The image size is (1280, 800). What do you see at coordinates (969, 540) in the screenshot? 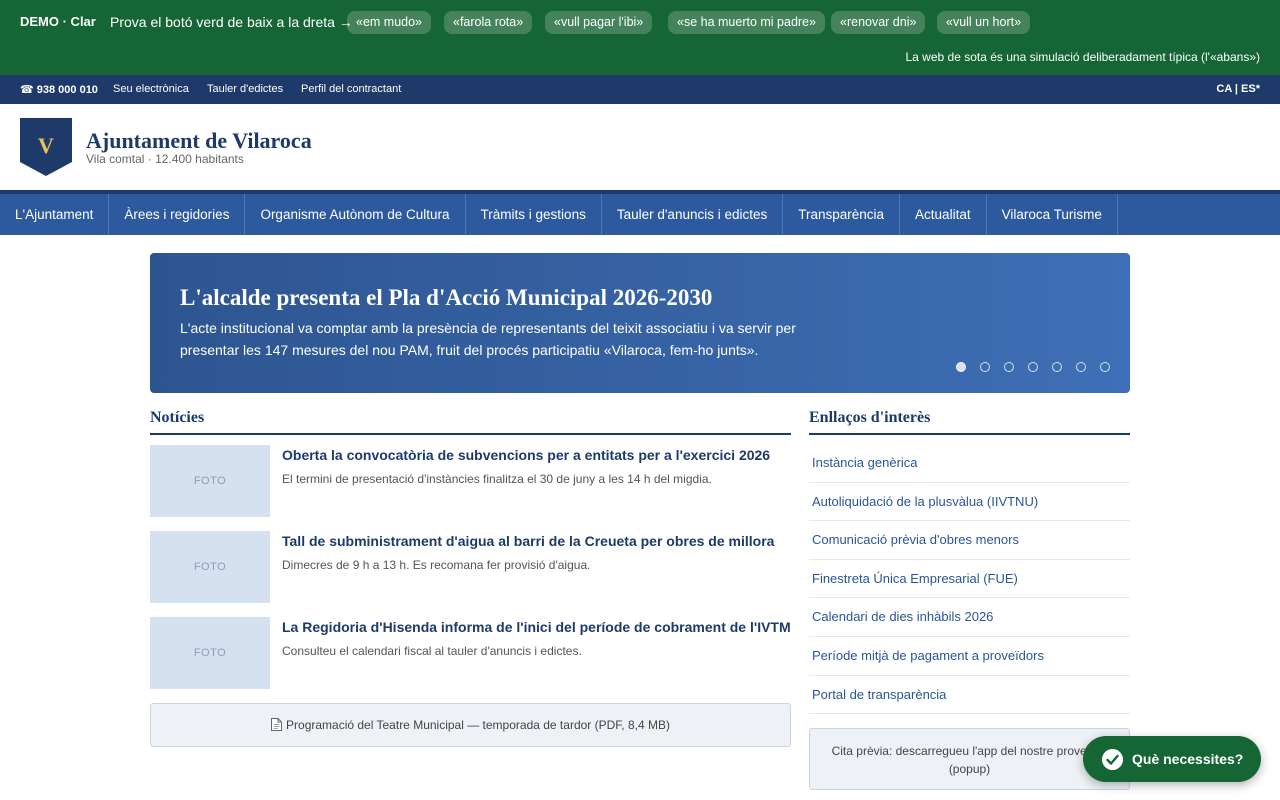
I see `link-item: Comunicació prèvia d'obres menors` at bounding box center [969, 540].